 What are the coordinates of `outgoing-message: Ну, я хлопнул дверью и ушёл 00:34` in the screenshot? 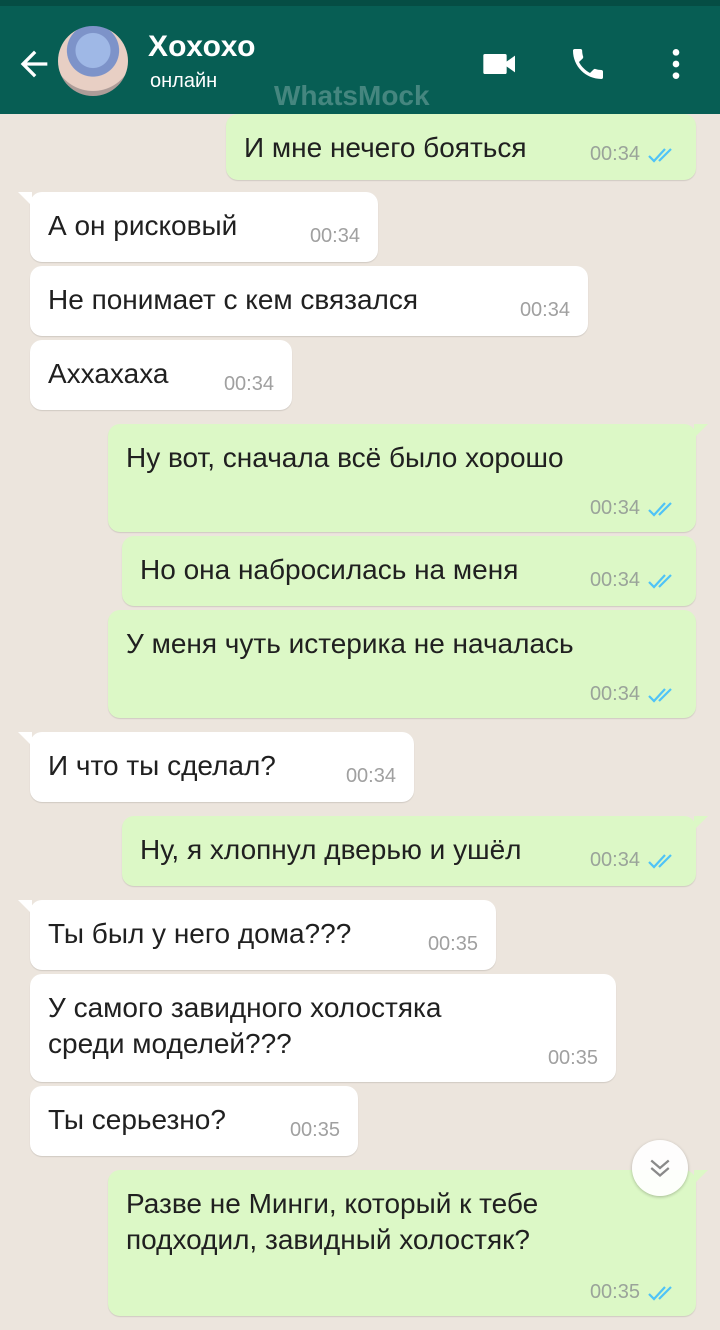 It's located at (415, 851).